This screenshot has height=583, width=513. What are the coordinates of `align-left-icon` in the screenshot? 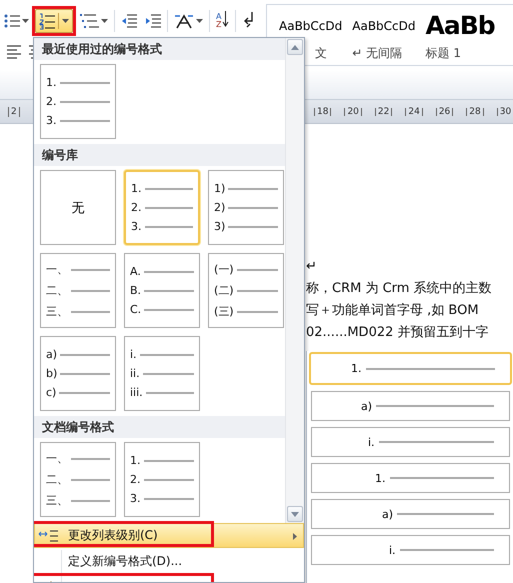 It's located at (14, 52).